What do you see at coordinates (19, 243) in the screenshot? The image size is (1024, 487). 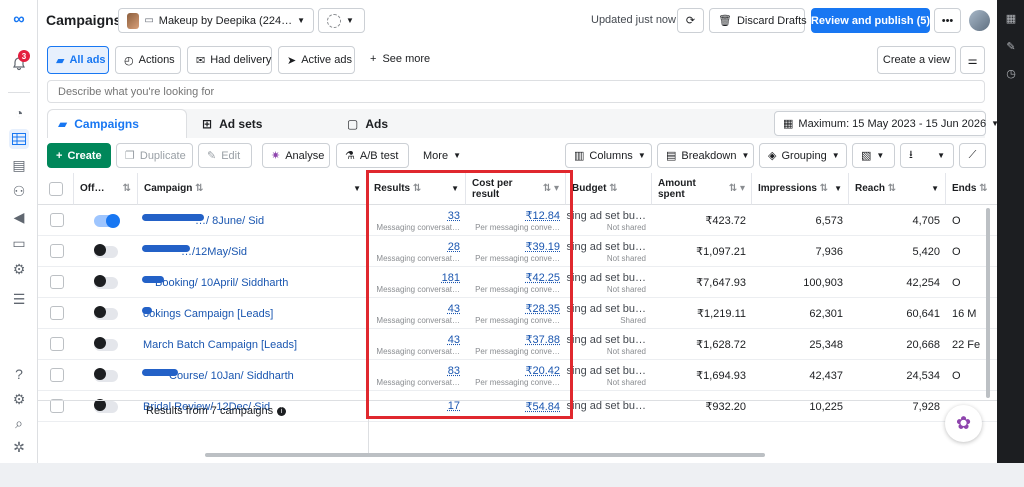 I see `billing-card-icon: ▭` at bounding box center [19, 243].